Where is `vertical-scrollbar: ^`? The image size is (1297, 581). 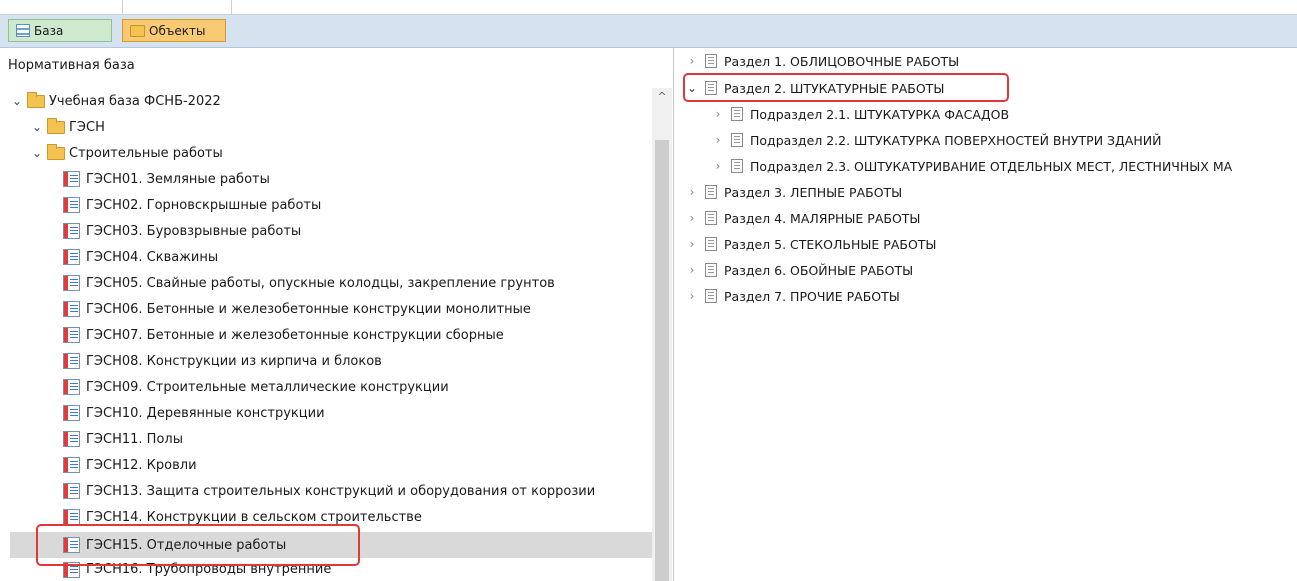
vertical-scrollbar: ^ is located at coordinates (662, 334).